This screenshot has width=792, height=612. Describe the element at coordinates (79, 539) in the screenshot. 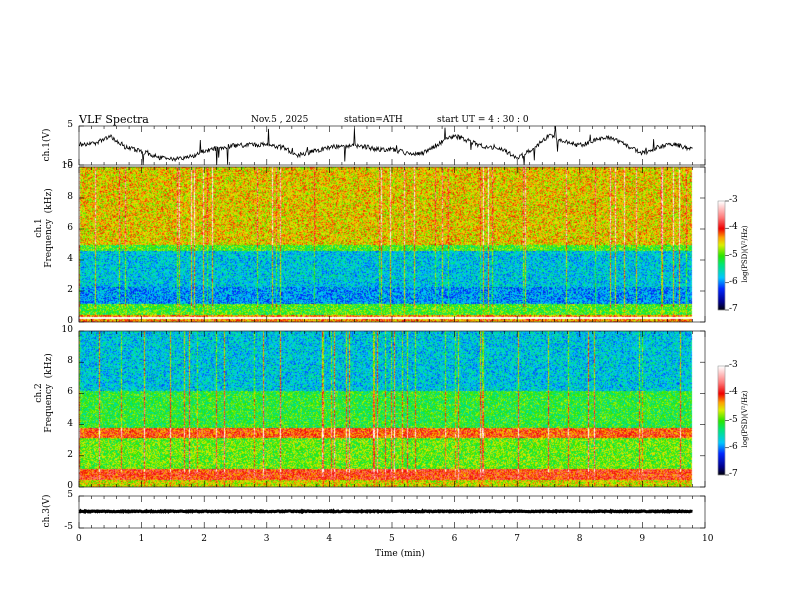

I see `x-tick-label: 0` at that location.